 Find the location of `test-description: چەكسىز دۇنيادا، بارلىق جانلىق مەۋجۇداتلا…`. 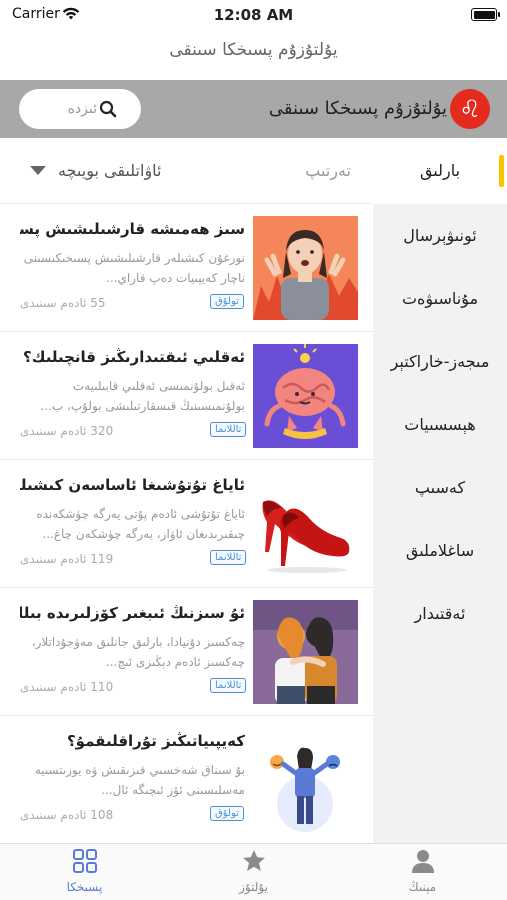

test-description: چەكسىز دۇنيادا، بارلىق جانلىق مەۋجۇداتلا… is located at coordinates (138, 652).